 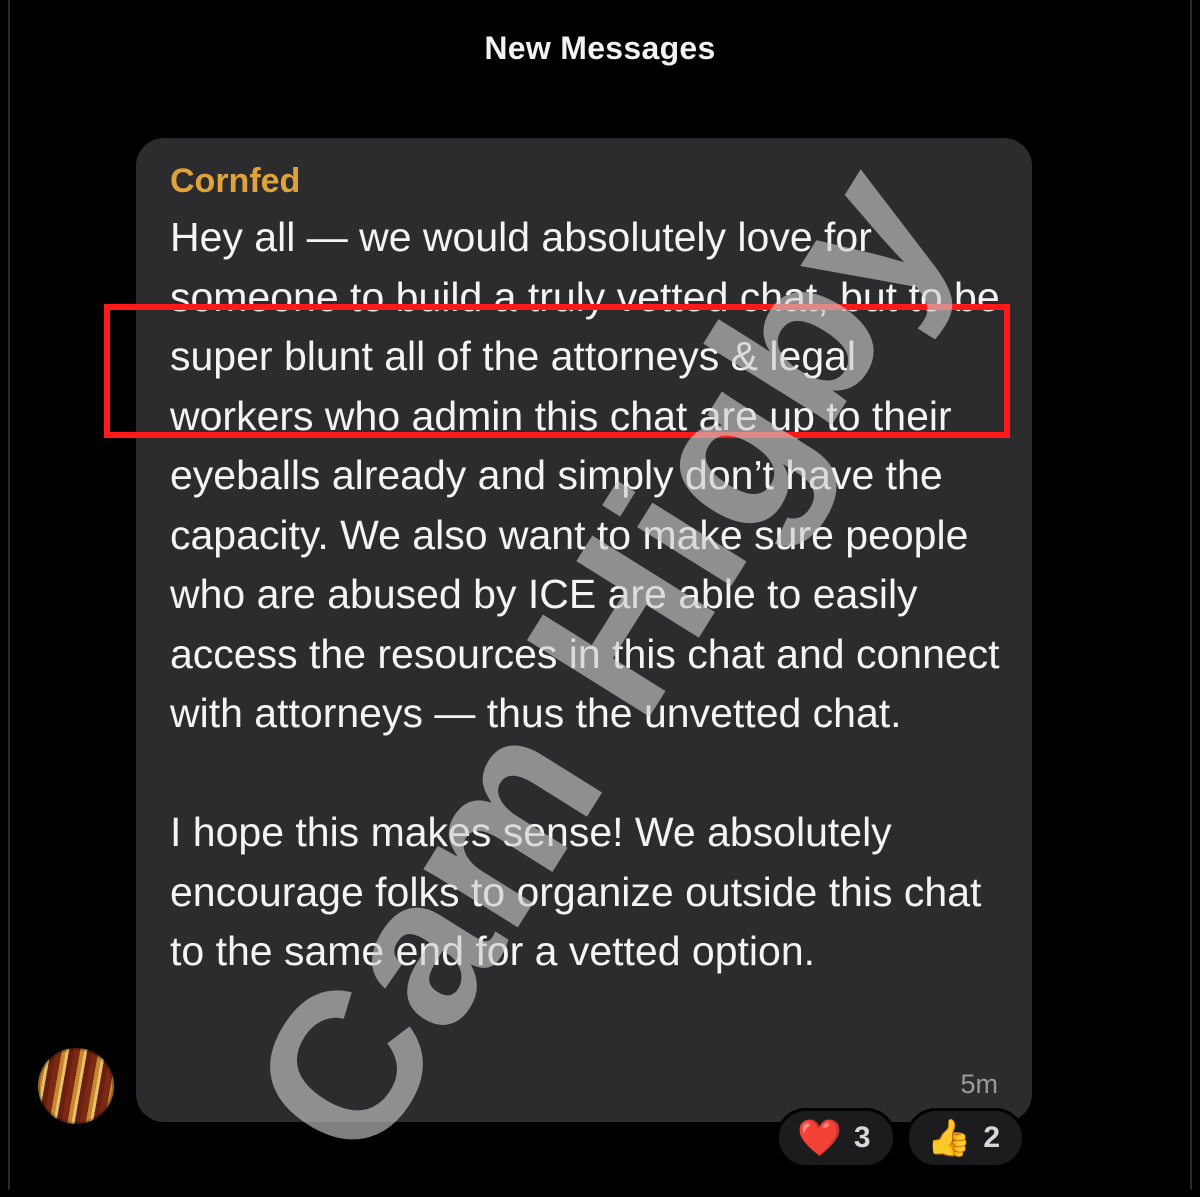 What do you see at coordinates (1191, 595) in the screenshot?
I see `right-edge-divider` at bounding box center [1191, 595].